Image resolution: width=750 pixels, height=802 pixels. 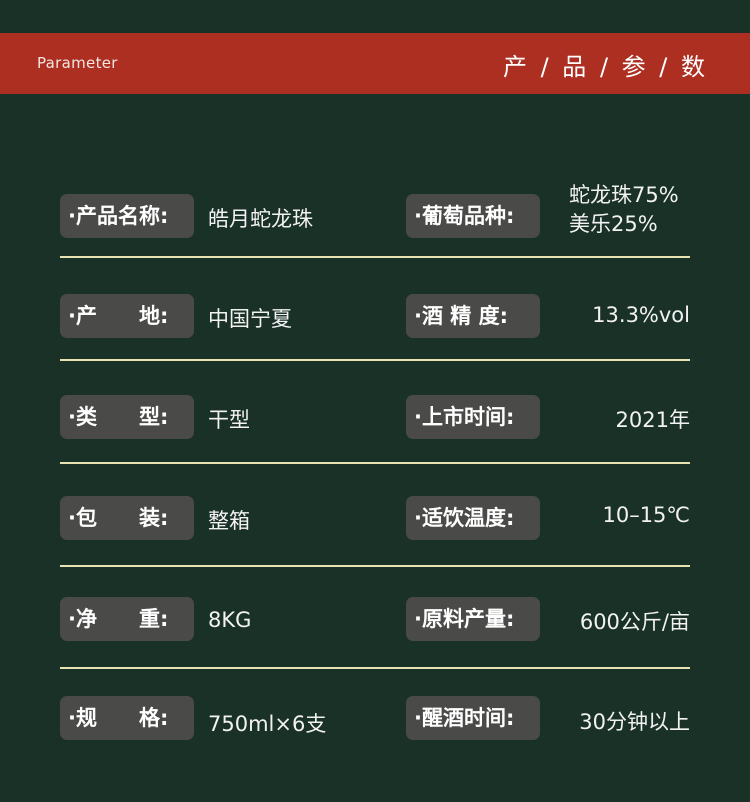 I want to click on param-label: ·酒 精 度:, so click(x=473, y=316).